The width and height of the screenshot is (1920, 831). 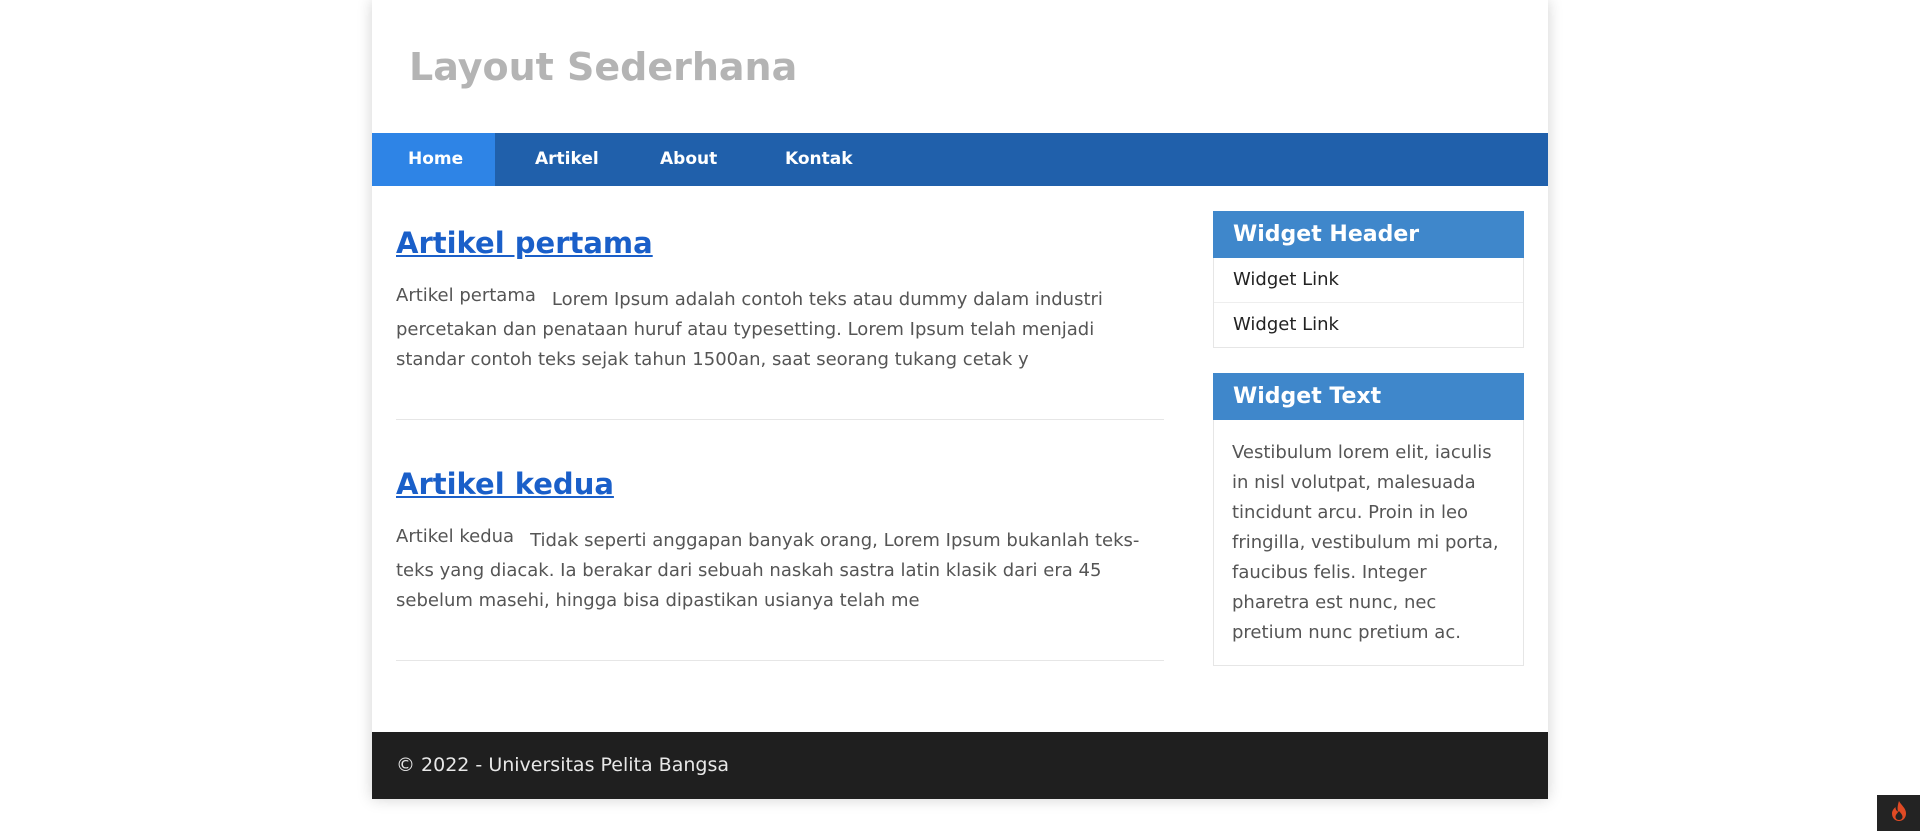 I want to click on widget-header: Widget Text, so click(x=1368, y=396).